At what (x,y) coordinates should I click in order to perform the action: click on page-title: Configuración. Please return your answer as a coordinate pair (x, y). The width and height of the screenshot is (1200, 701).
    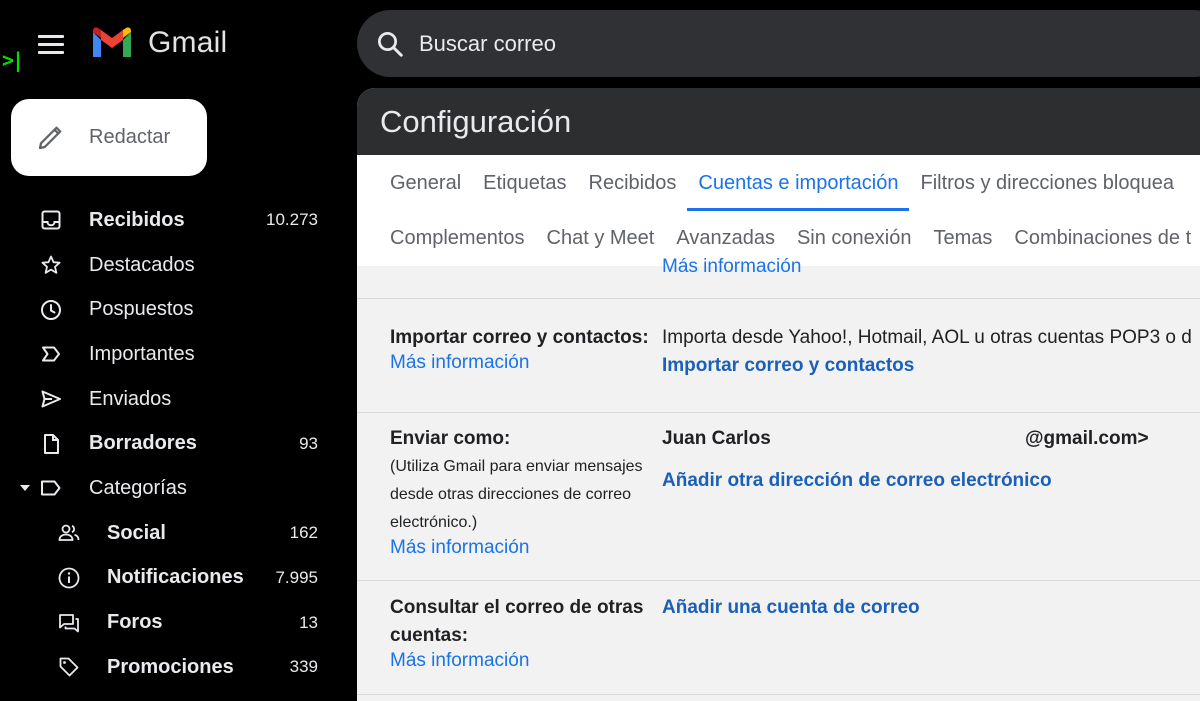
    Looking at the image, I should click on (476, 121).